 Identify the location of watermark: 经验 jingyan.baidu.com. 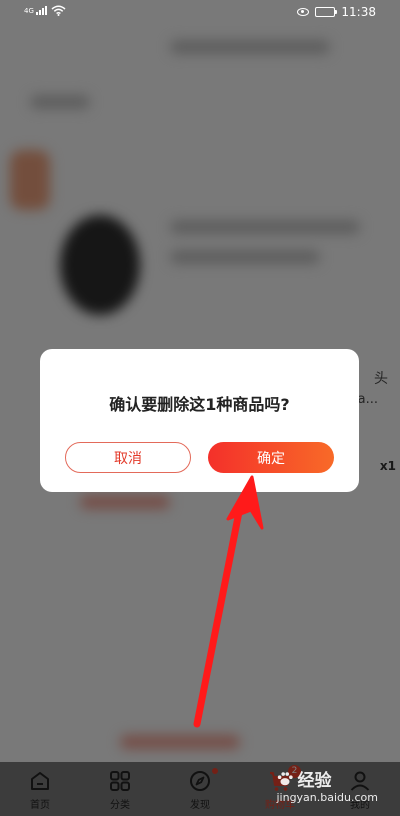
(327, 785).